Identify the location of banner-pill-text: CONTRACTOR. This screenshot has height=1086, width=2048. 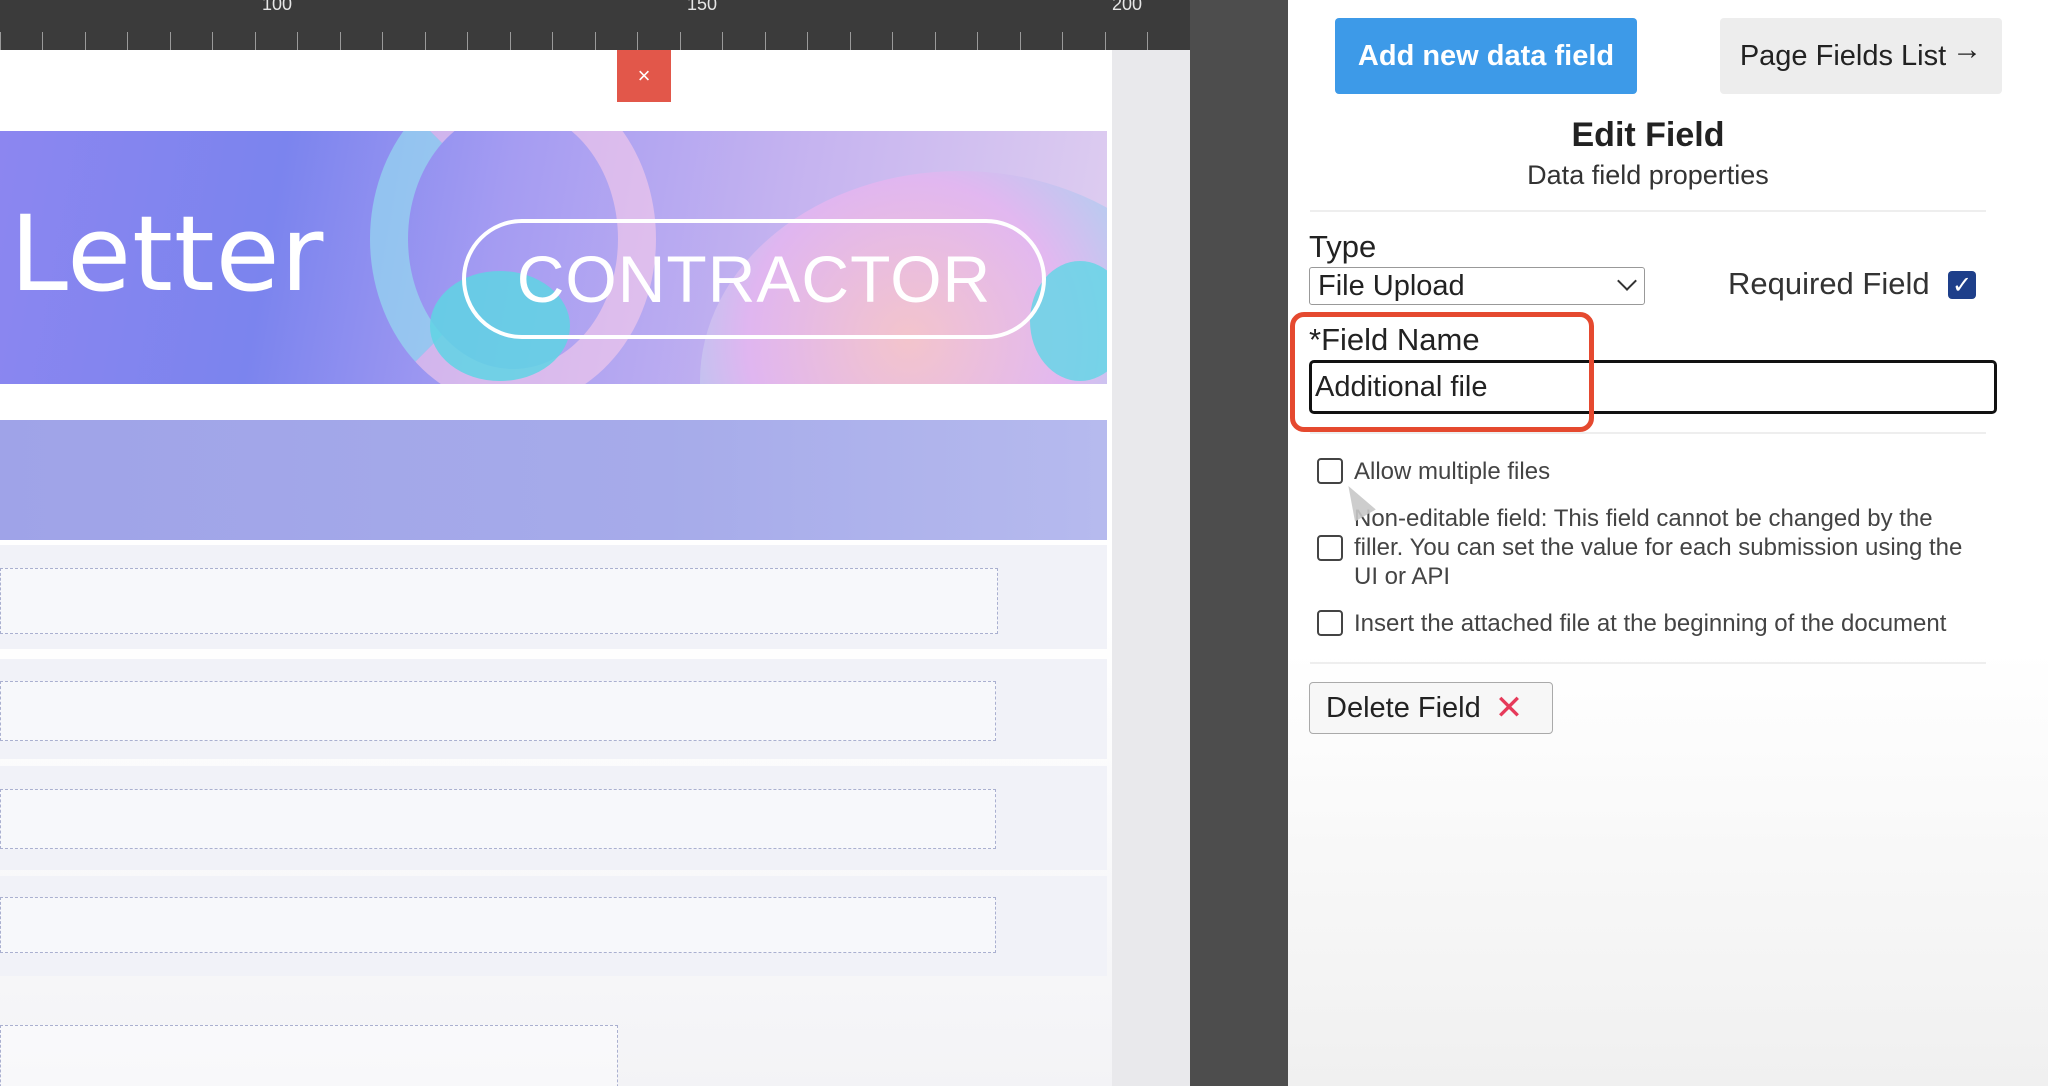
(754, 279).